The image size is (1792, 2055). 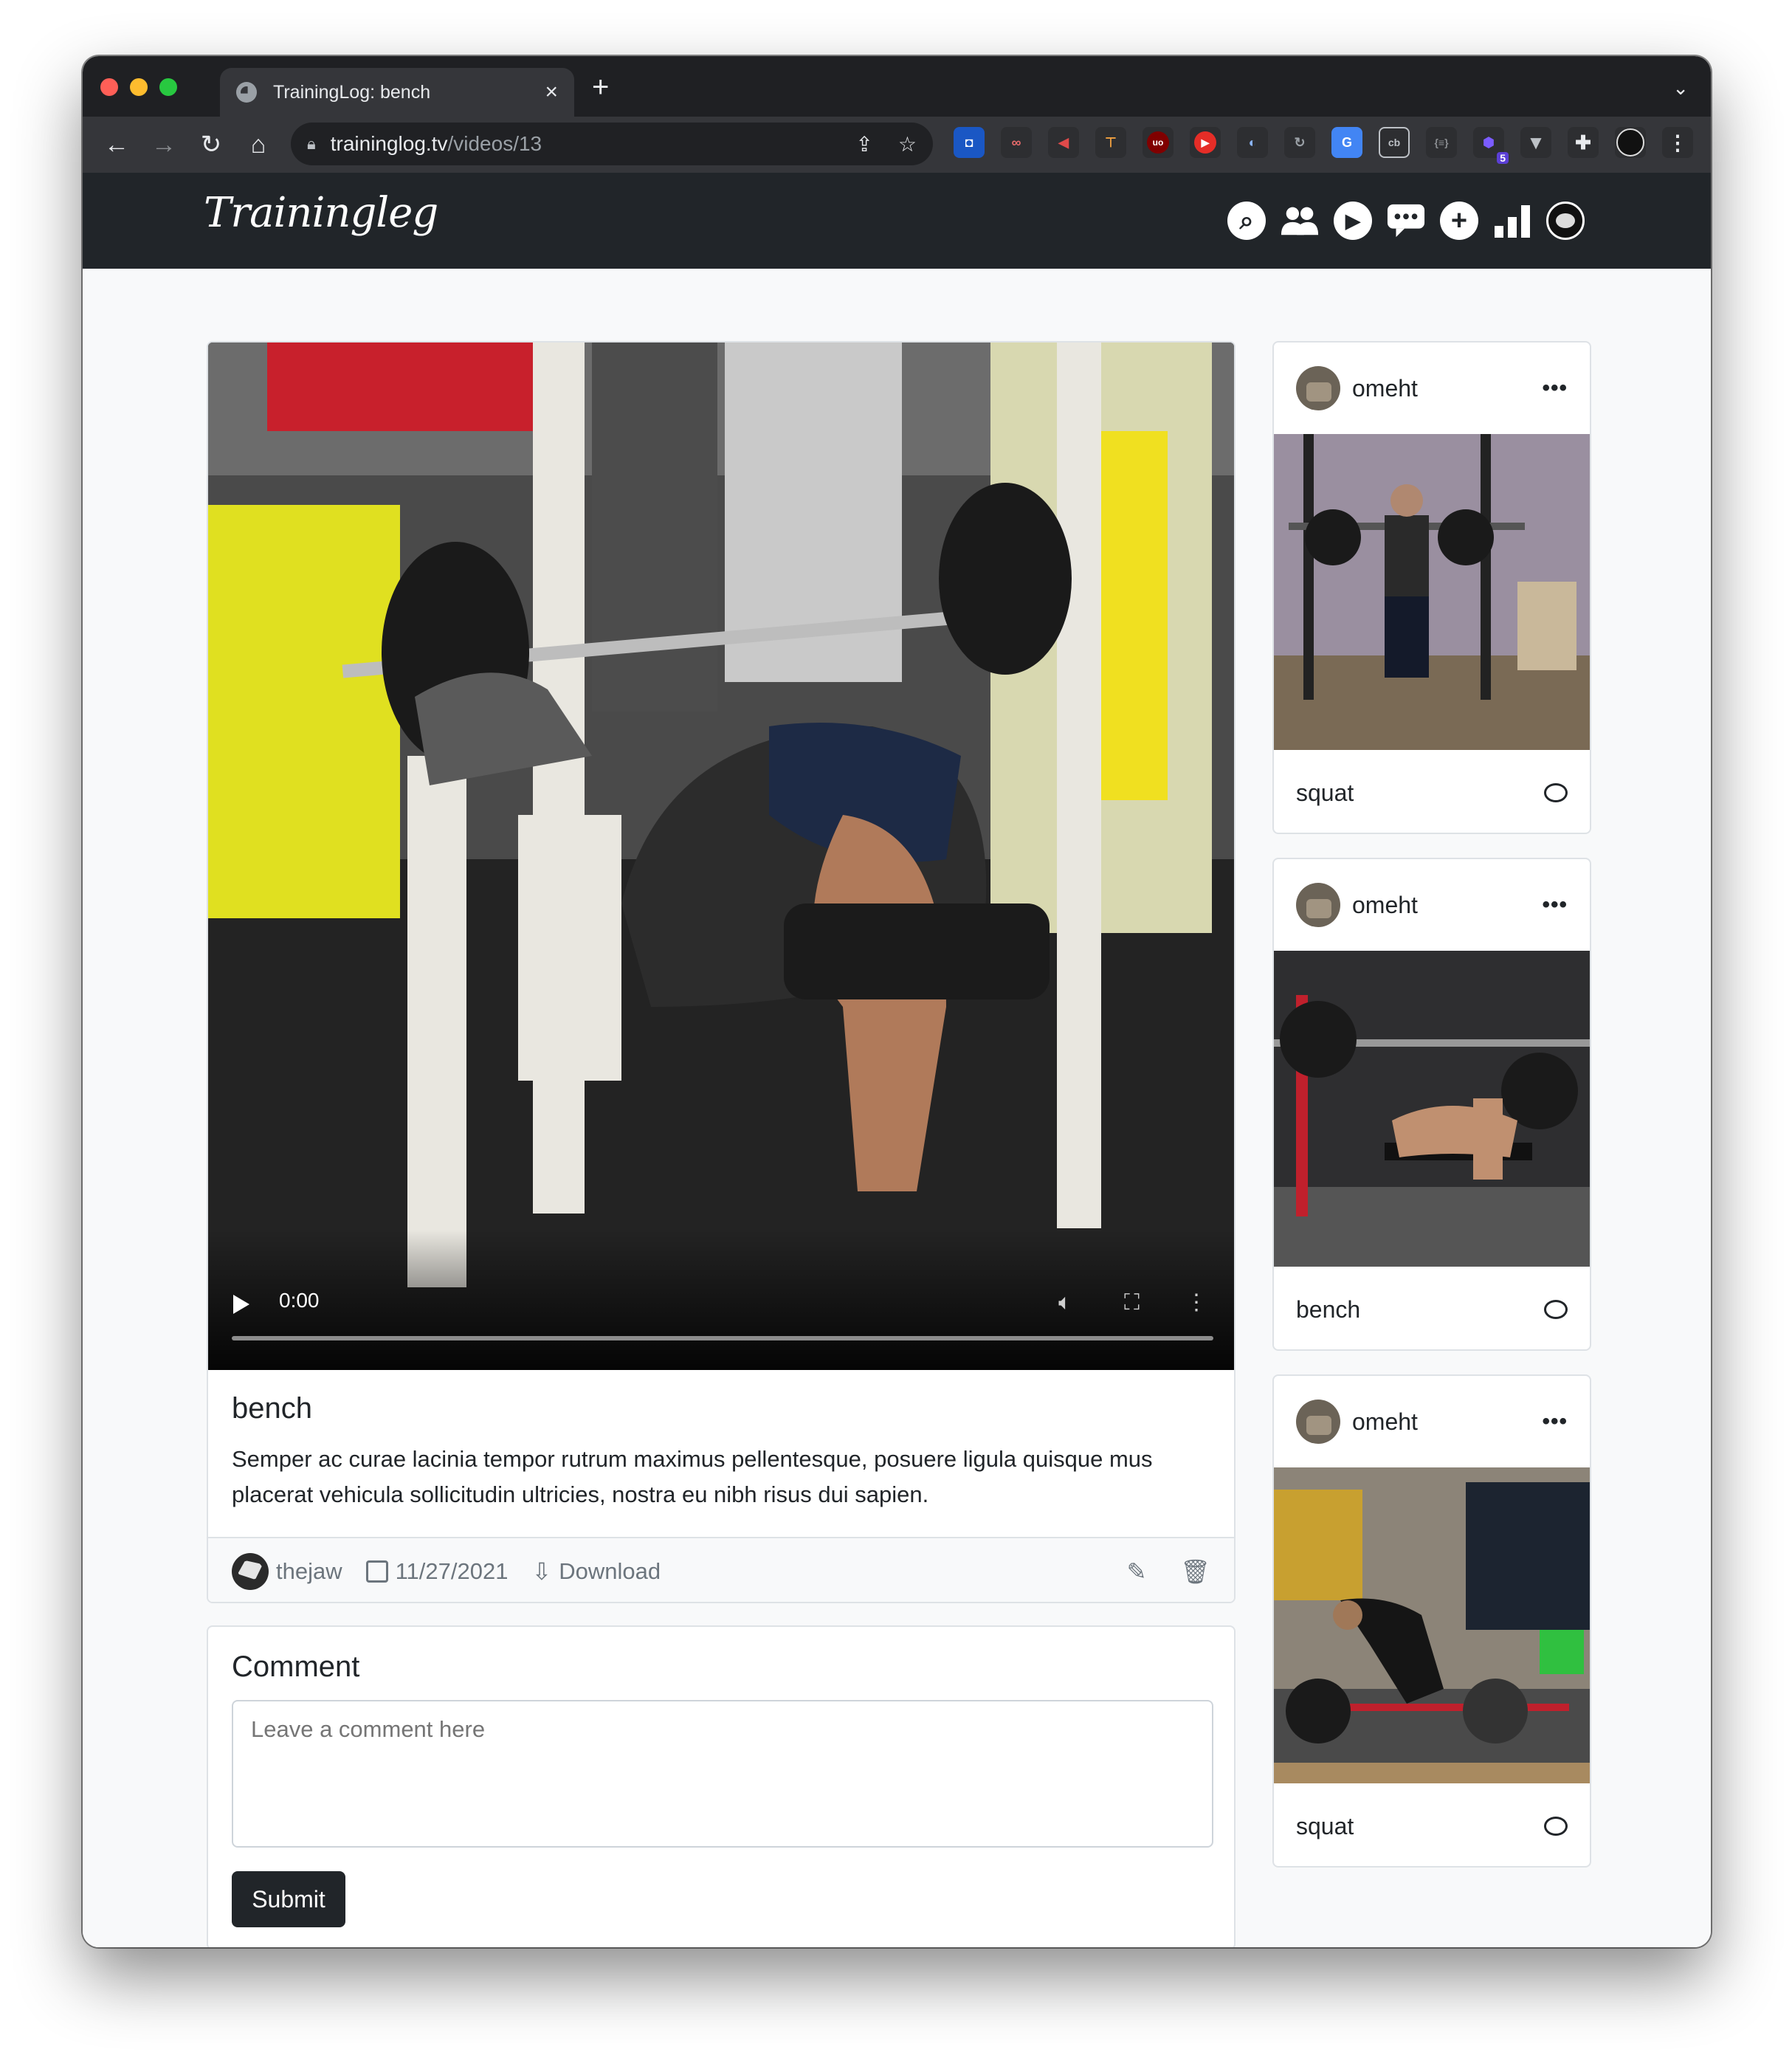 I want to click on browser-tab: TrainingLog: bench ×, so click(x=397, y=92).